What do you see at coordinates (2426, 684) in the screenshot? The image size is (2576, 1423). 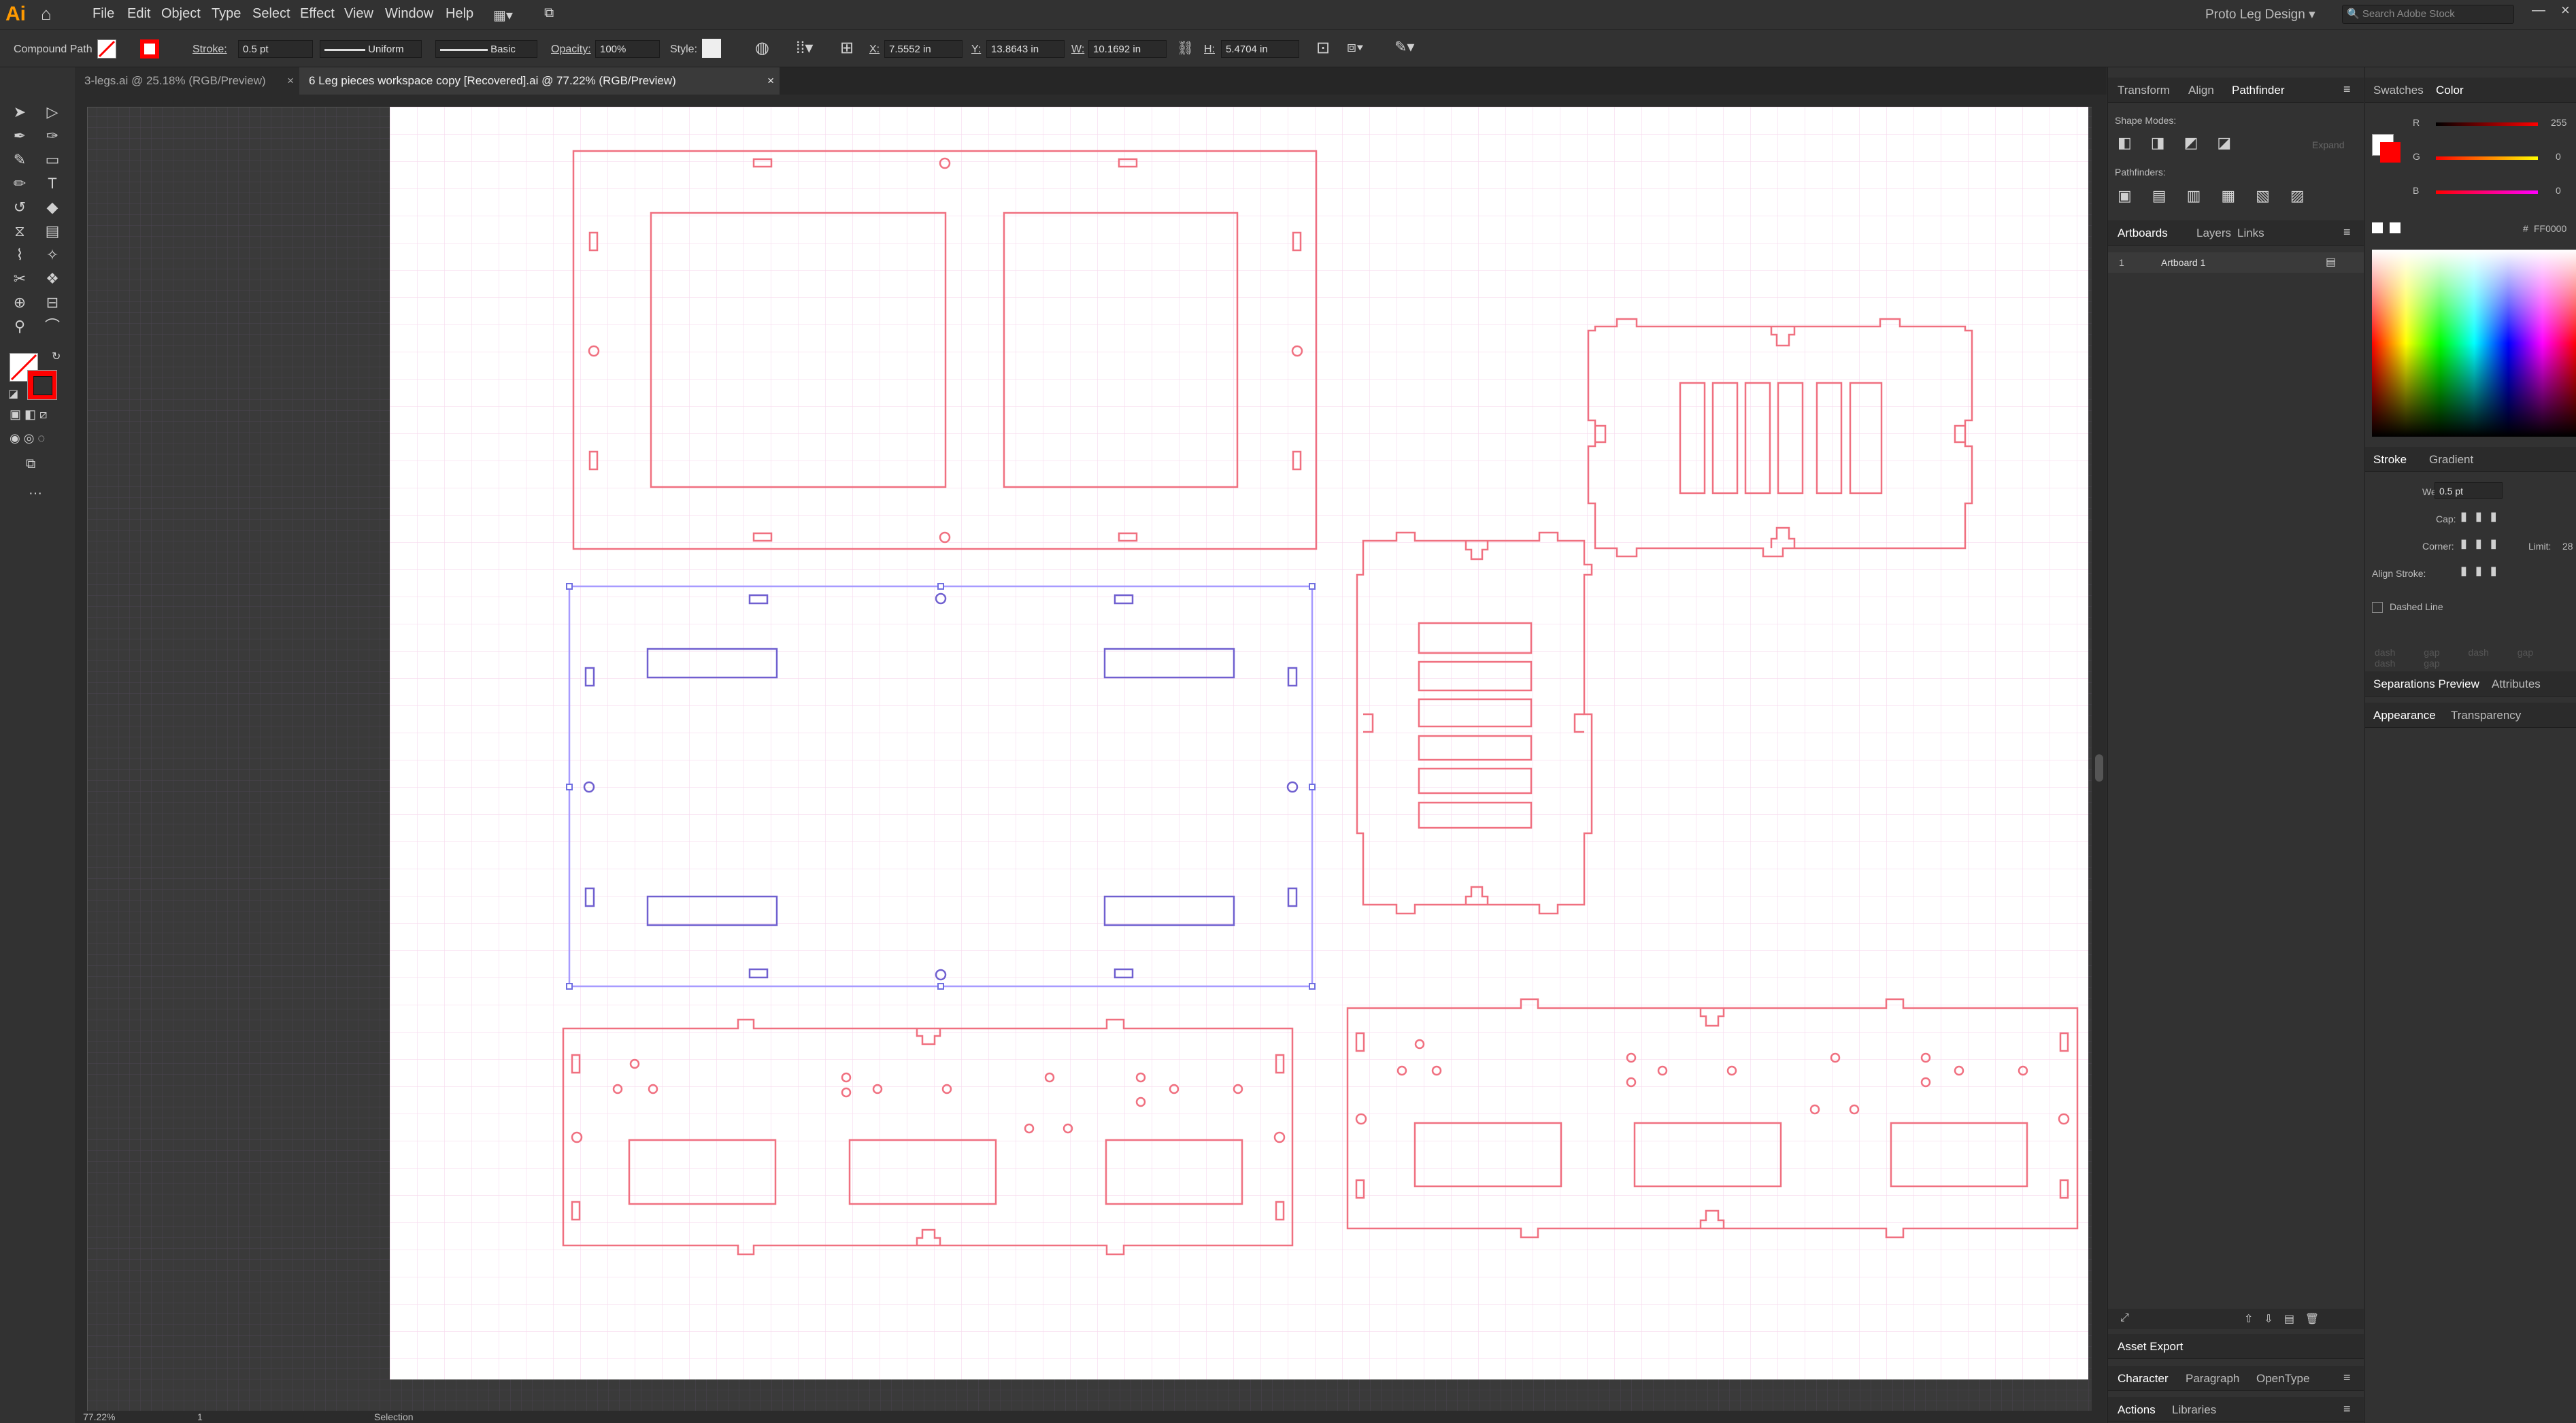 I see `tab-separations-preview: Separations Preview` at bounding box center [2426, 684].